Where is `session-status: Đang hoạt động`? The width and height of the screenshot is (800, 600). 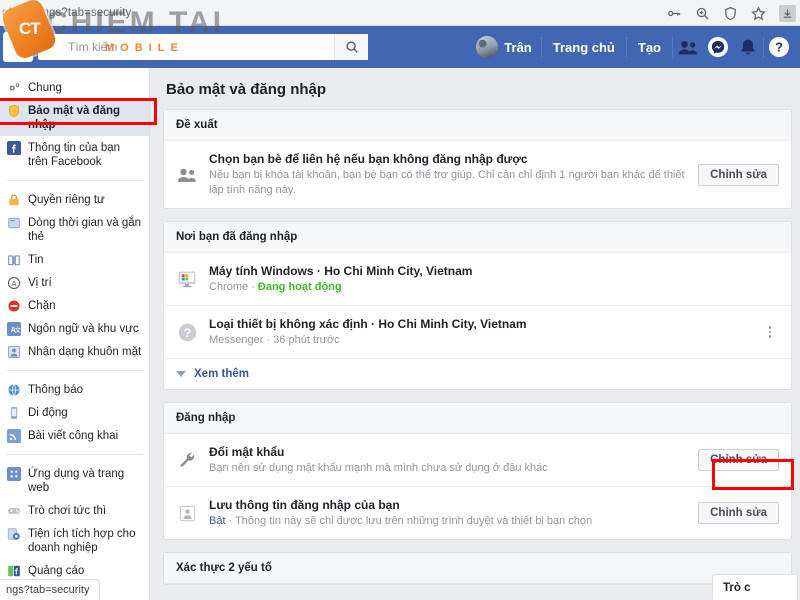
session-status: Đang hoạt động is located at coordinates (299, 287).